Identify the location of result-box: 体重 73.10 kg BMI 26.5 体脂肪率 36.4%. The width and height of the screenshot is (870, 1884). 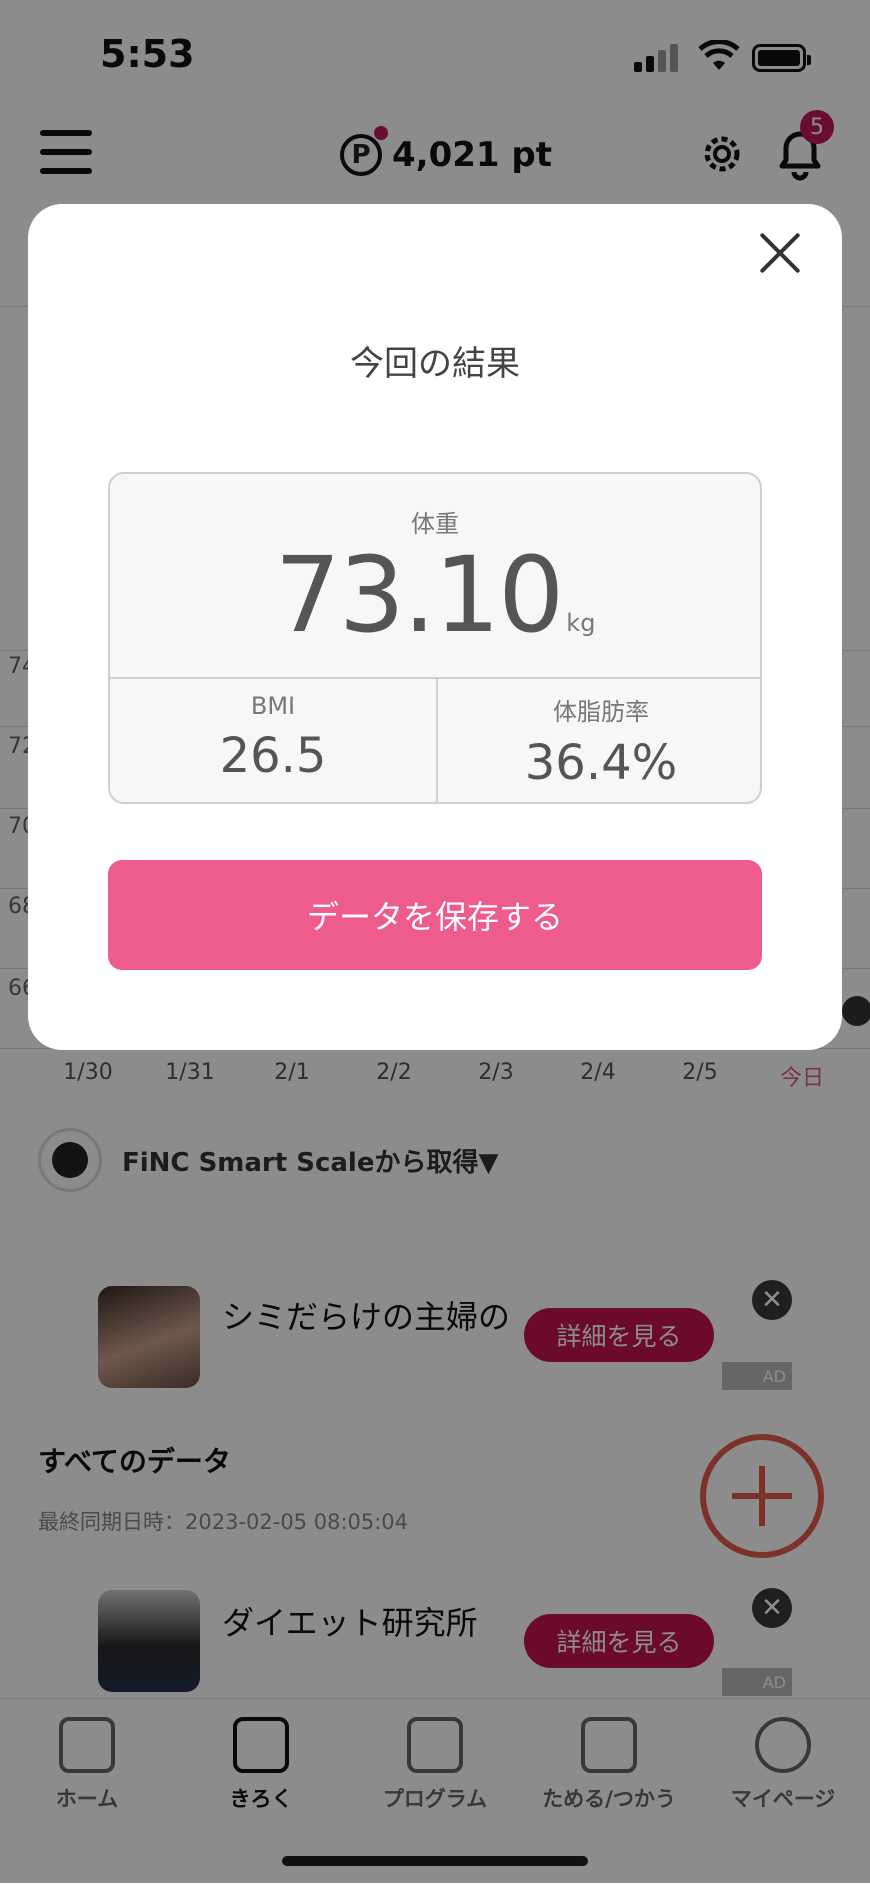
(435, 638).